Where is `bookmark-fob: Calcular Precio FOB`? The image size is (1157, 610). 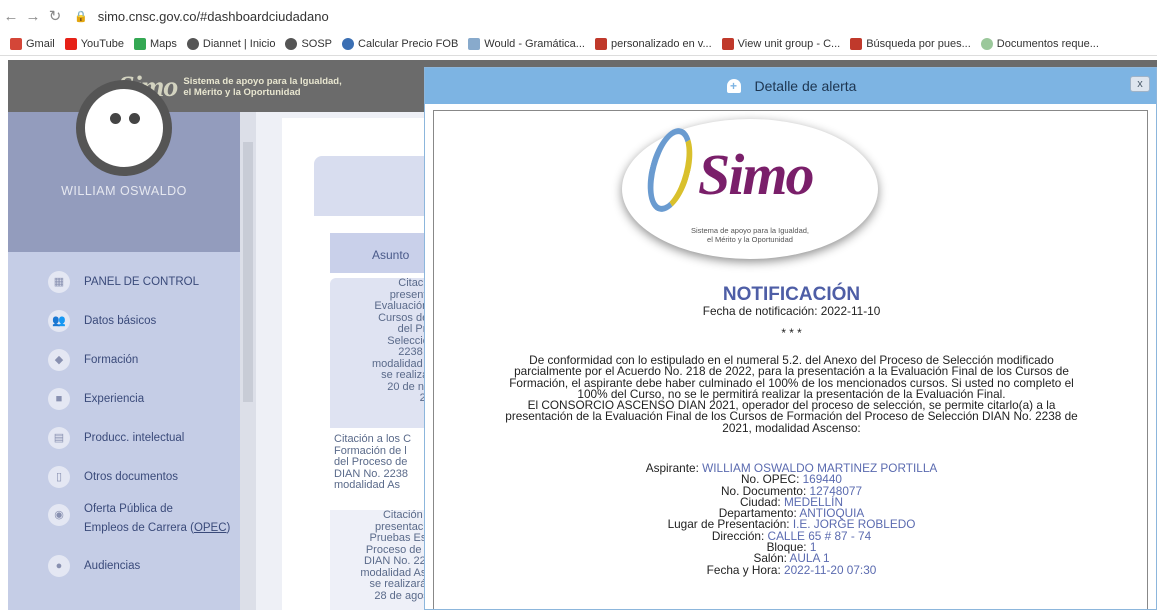
bookmark-fob: Calcular Precio FOB is located at coordinates (400, 43).